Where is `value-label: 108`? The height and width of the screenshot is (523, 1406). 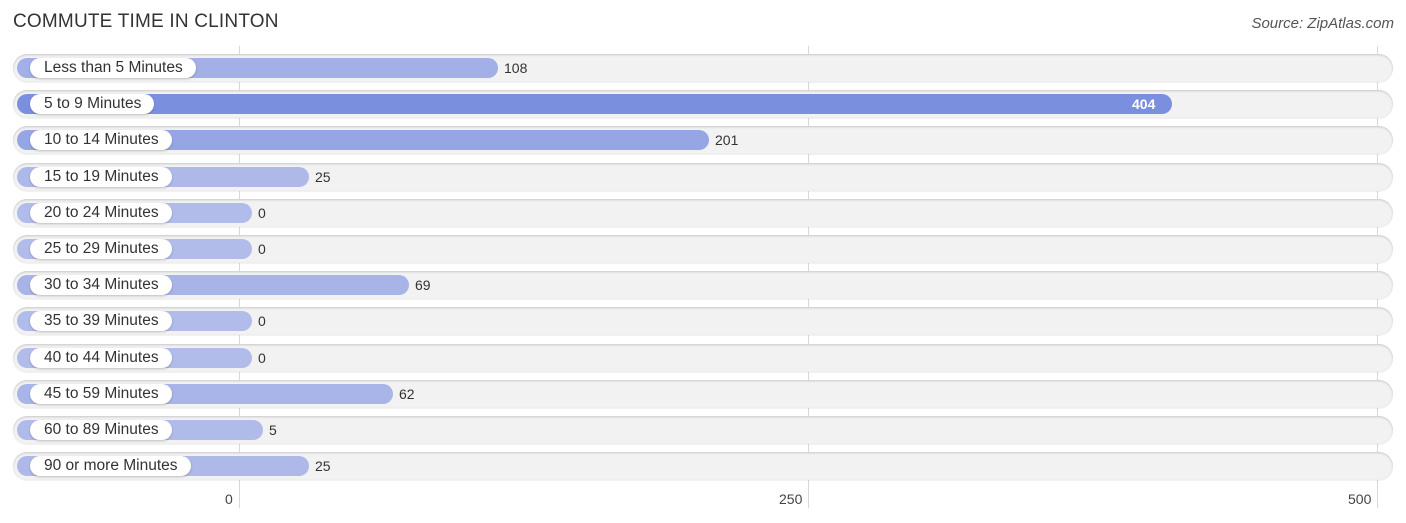 value-label: 108 is located at coordinates (516, 68).